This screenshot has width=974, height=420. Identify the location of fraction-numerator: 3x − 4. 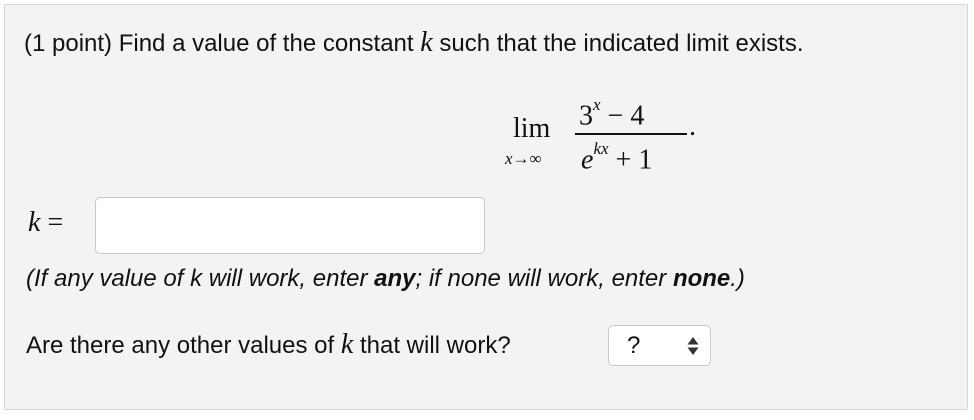
(611, 112).